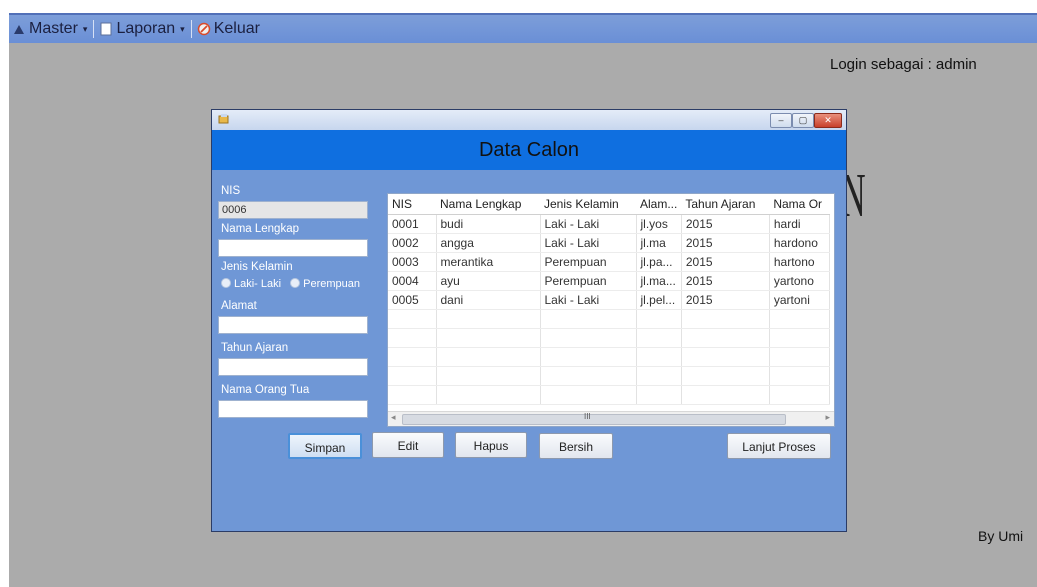  What do you see at coordinates (412, 243) in the screenshot?
I see `cell-nis: 0002` at bounding box center [412, 243].